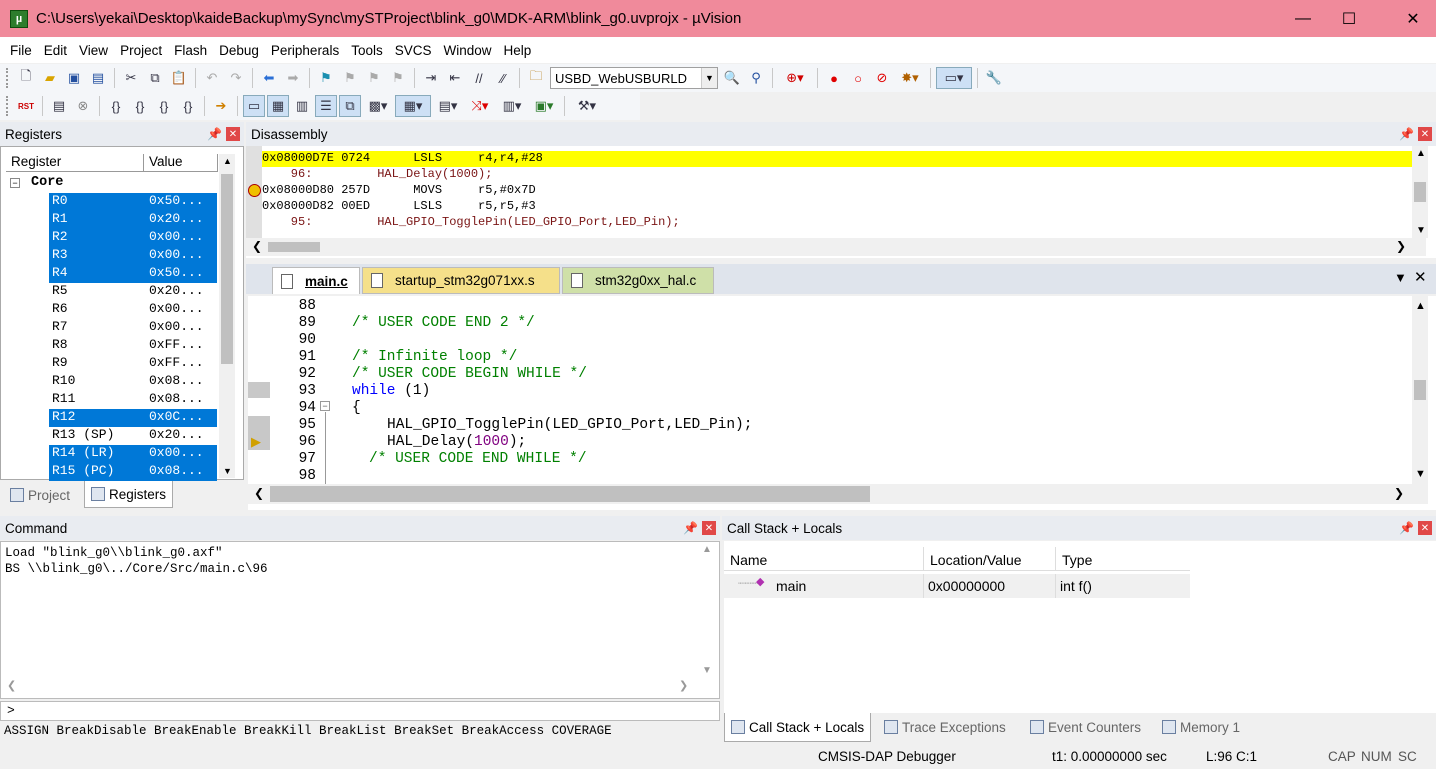 Image resolution: width=1436 pixels, height=769 pixels. Describe the element at coordinates (141, 50) in the screenshot. I see `menu-project: Project` at that location.